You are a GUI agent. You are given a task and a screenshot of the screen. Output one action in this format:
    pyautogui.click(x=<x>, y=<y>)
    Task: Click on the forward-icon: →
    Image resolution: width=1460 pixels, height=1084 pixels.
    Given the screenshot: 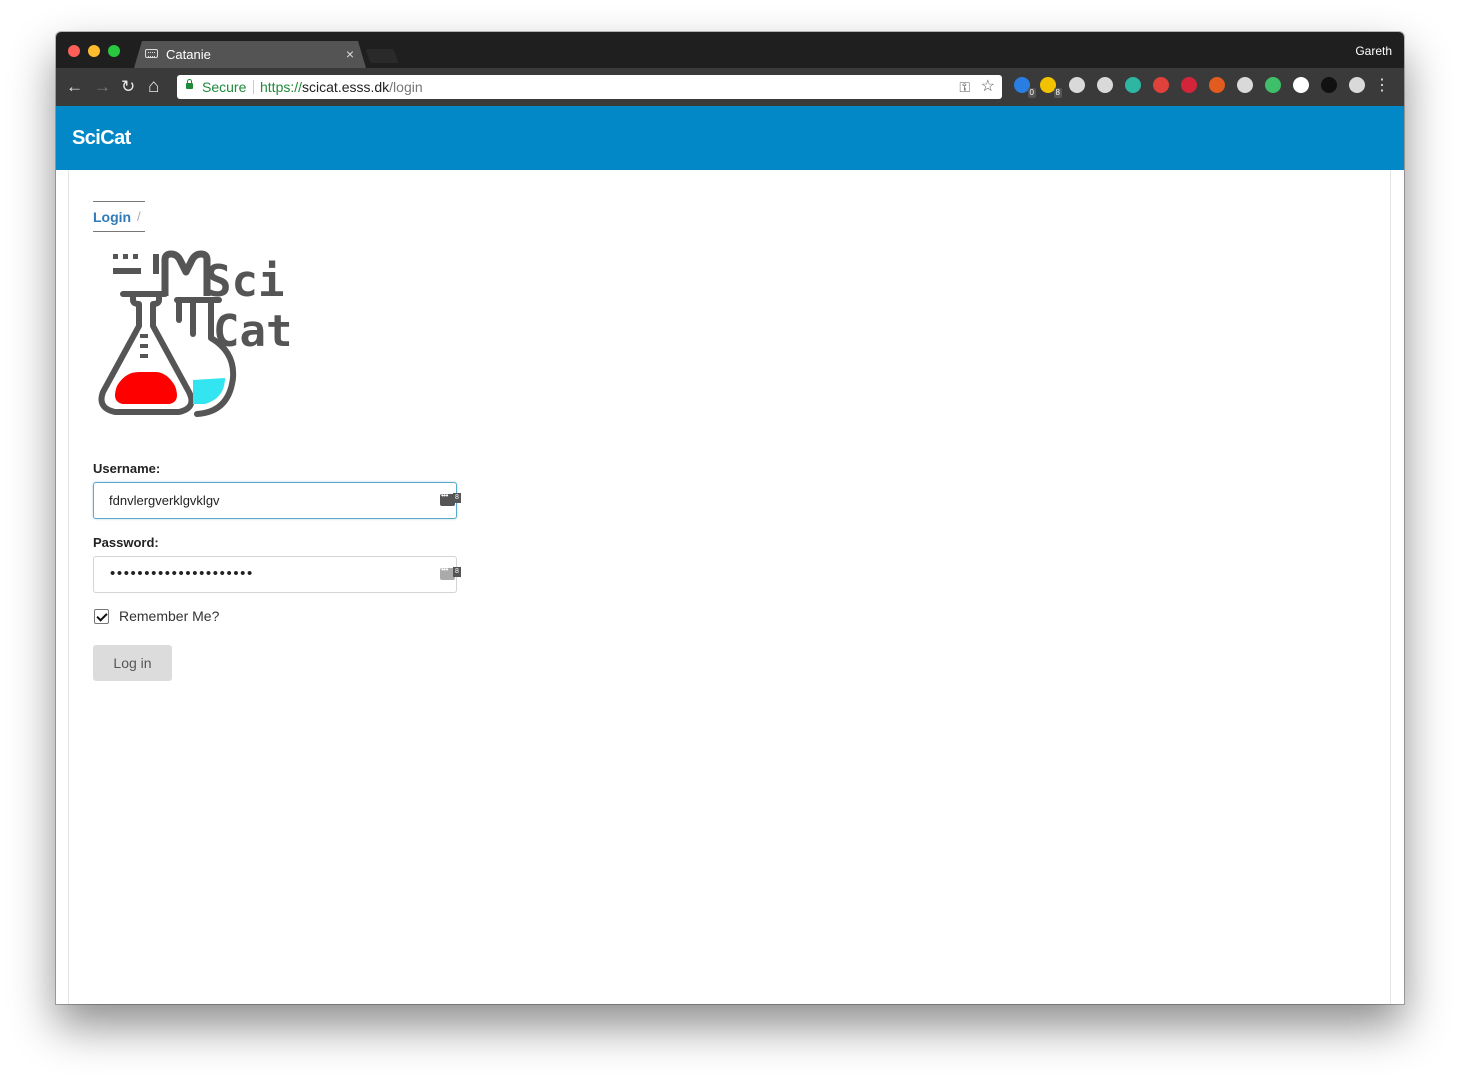 What is the action you would take?
    pyautogui.click(x=102, y=87)
    